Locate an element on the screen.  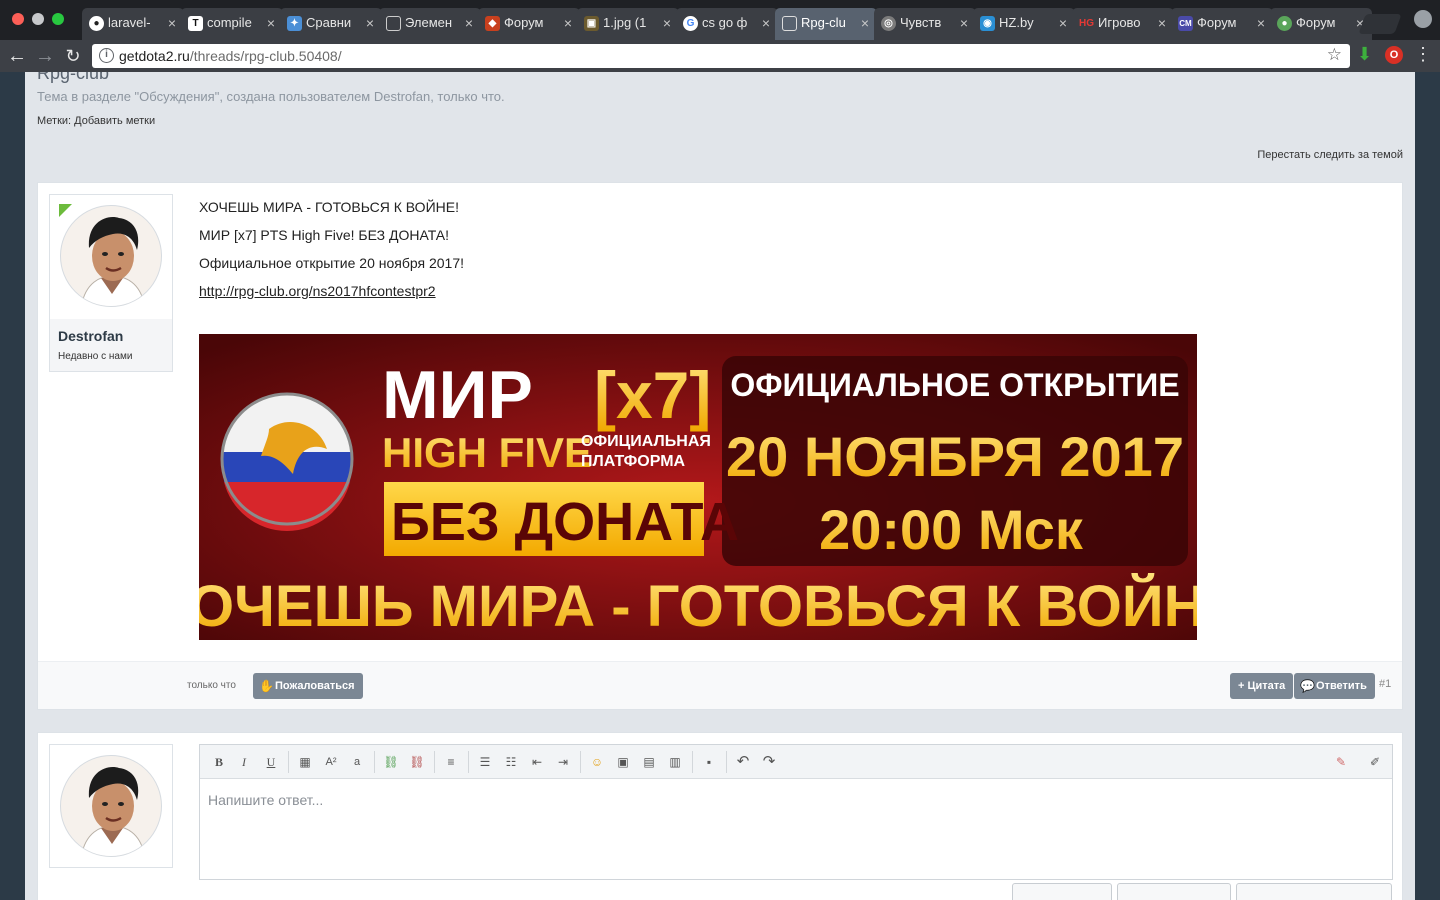
tab-title: Сравни is located at coordinates (329, 22).